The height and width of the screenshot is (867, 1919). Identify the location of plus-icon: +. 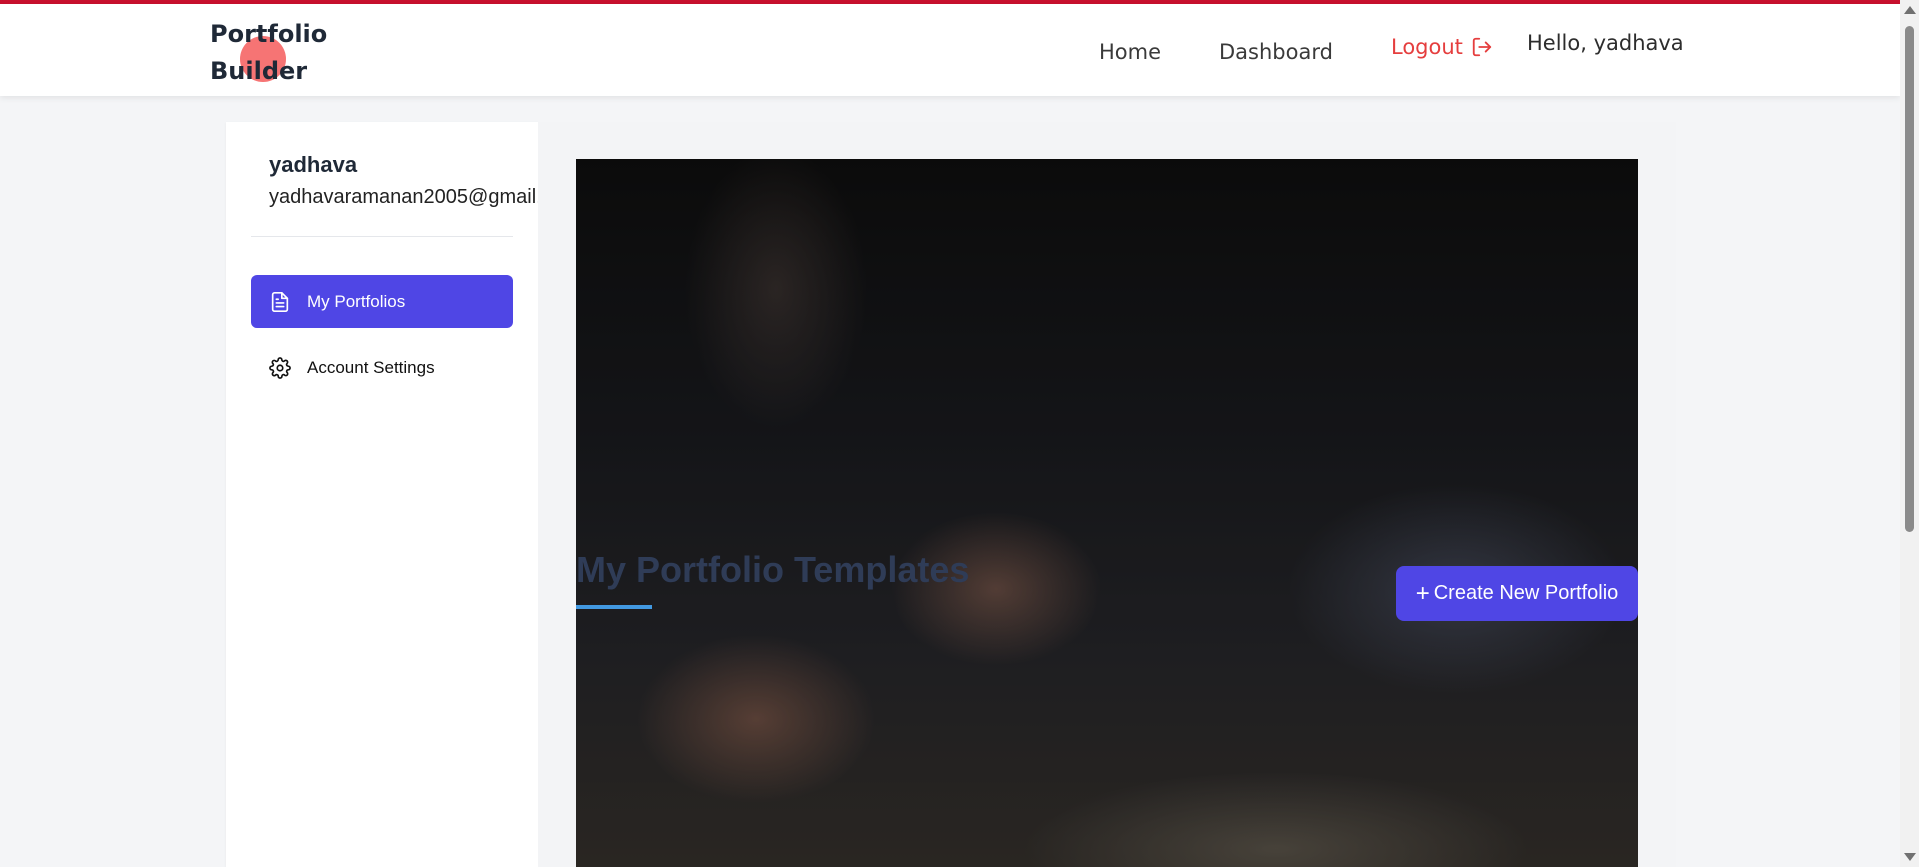
(1422, 593).